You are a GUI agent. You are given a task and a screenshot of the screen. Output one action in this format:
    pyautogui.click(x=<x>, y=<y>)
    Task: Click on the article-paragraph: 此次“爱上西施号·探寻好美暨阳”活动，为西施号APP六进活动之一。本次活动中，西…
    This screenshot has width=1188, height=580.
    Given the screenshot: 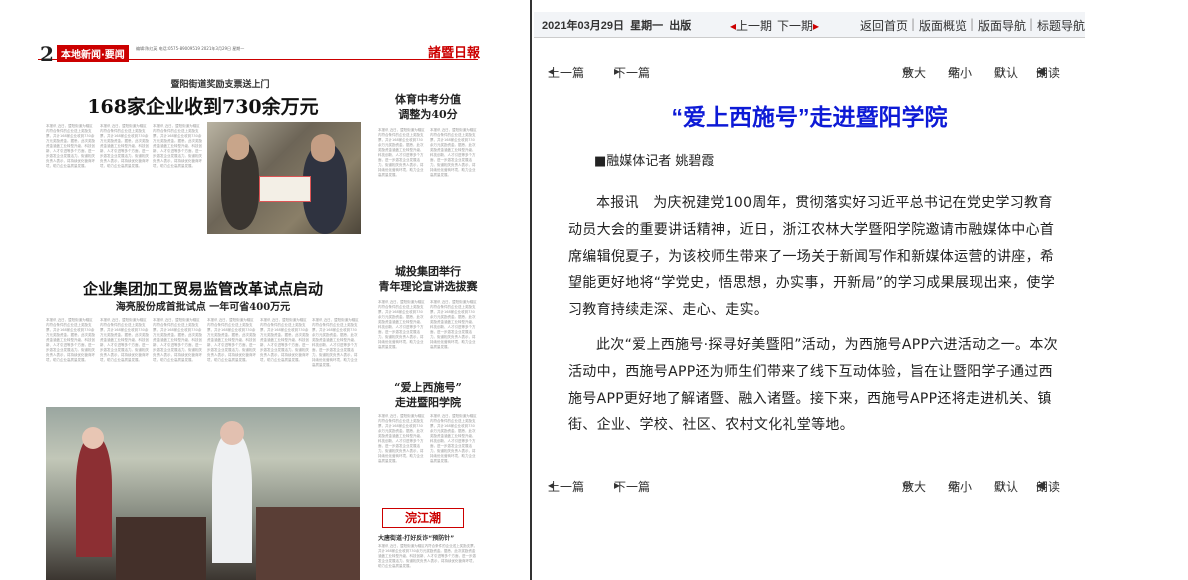 What is the action you would take?
    pyautogui.click(x=813, y=385)
    